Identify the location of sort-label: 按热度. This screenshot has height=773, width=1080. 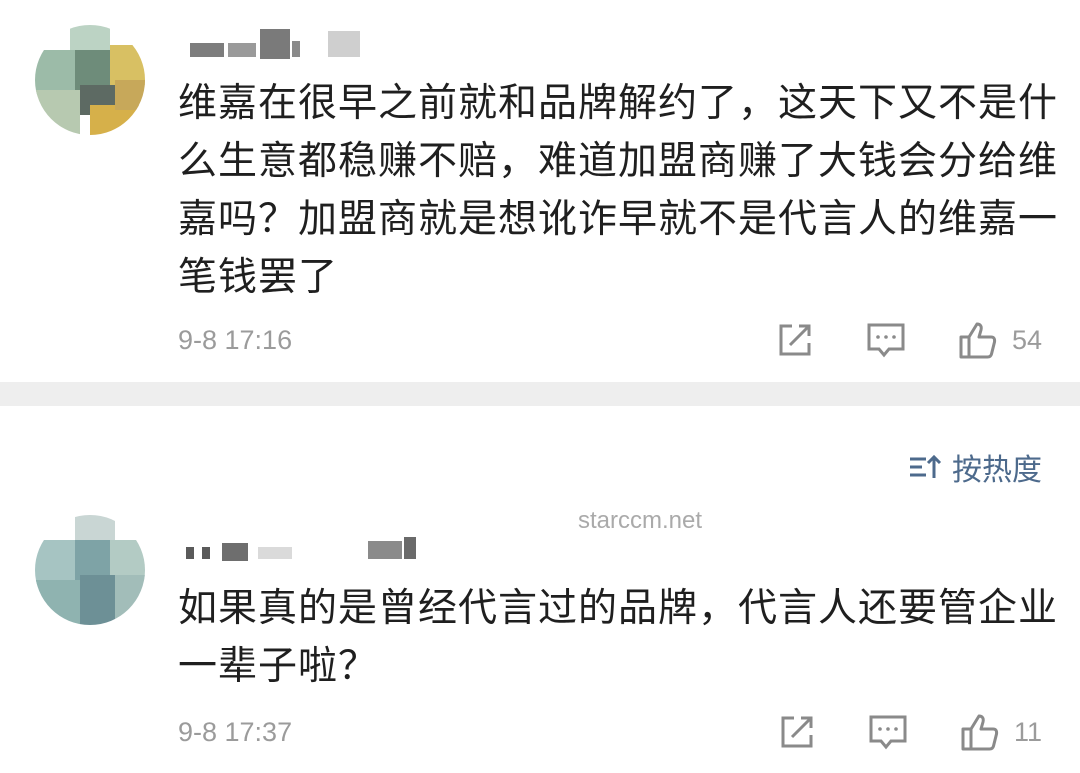
(997, 470).